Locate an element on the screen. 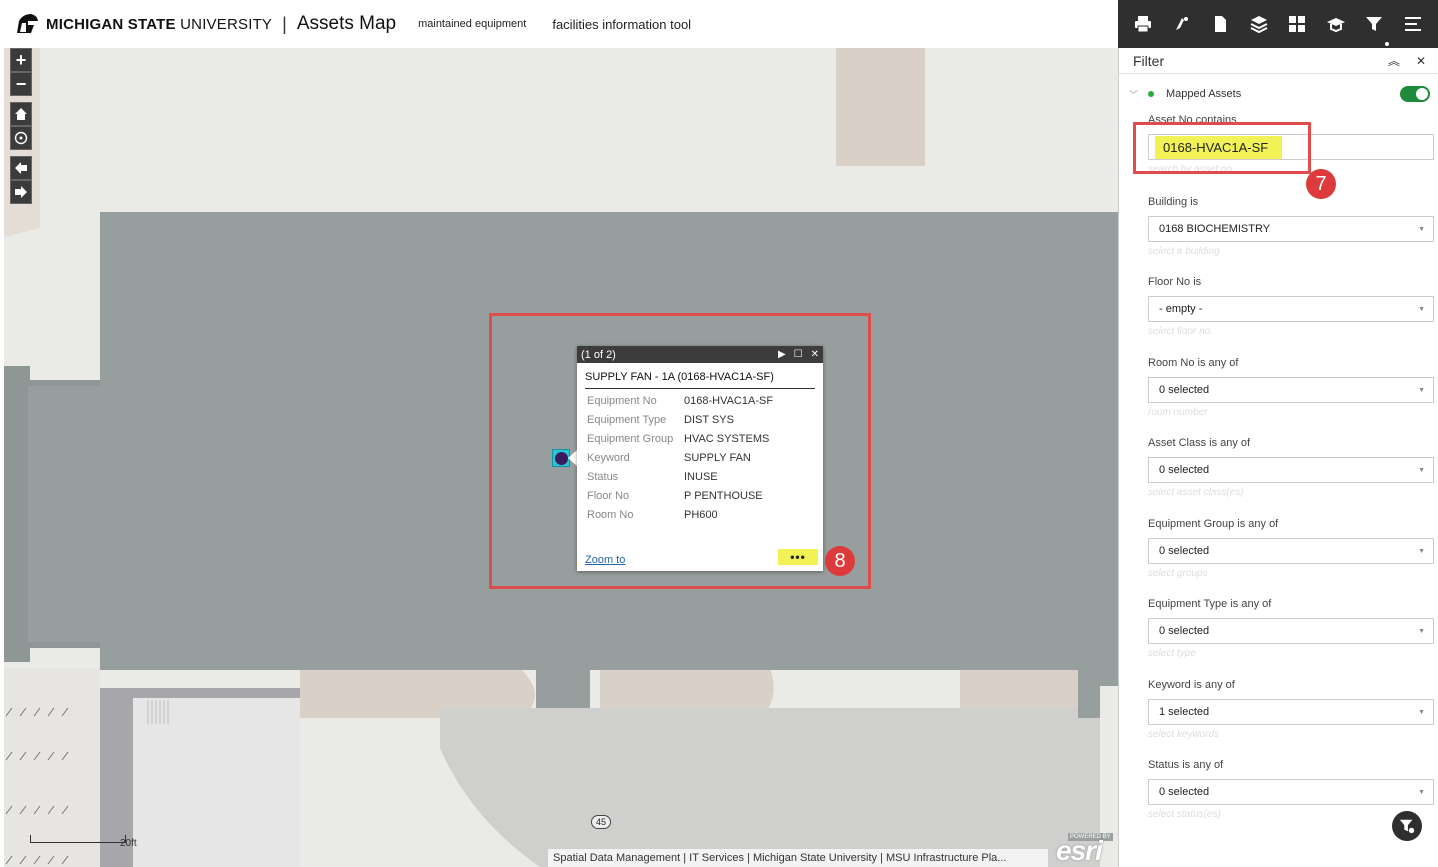 The height and width of the screenshot is (867, 1438). filter-field-hint: select status(es) is located at coordinates (1184, 814).